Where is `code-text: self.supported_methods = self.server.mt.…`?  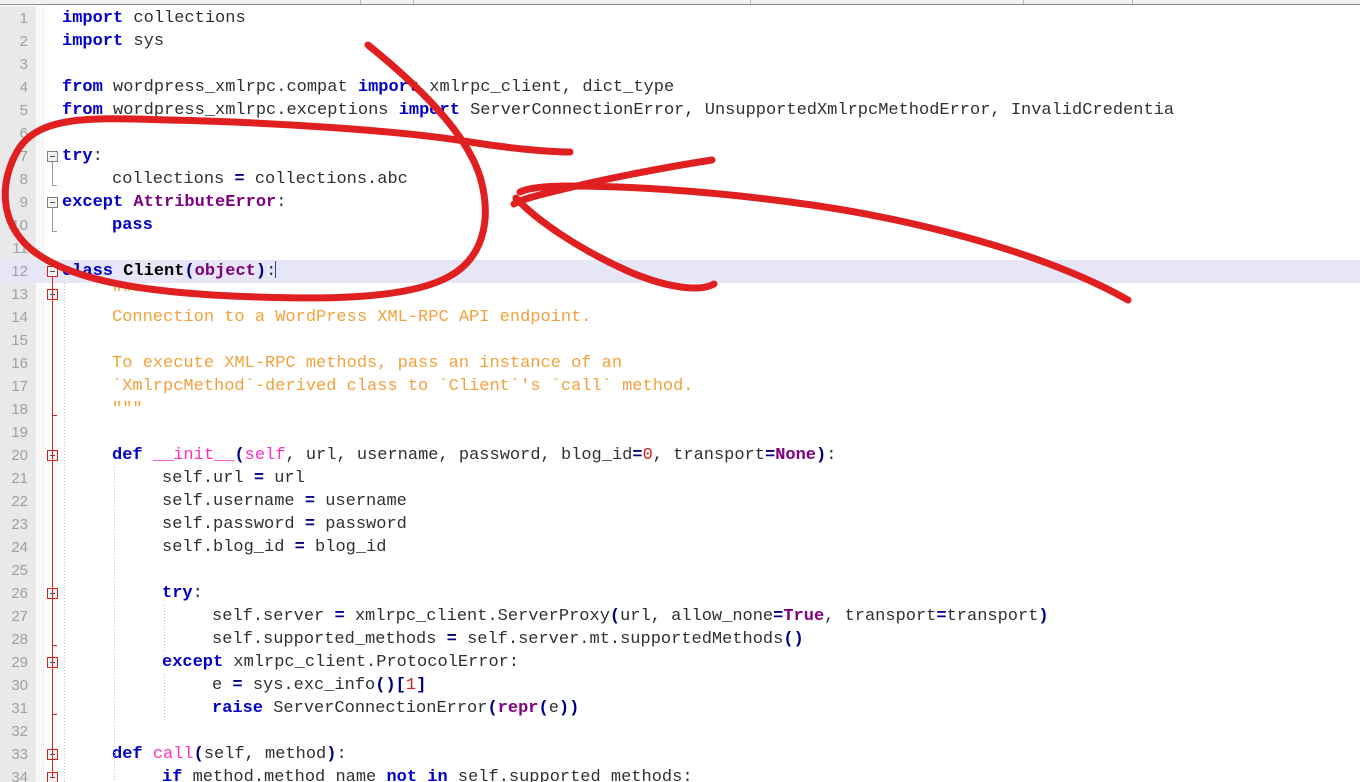 code-text: self.supported_methods = self.server.mt.… is located at coordinates (508, 639).